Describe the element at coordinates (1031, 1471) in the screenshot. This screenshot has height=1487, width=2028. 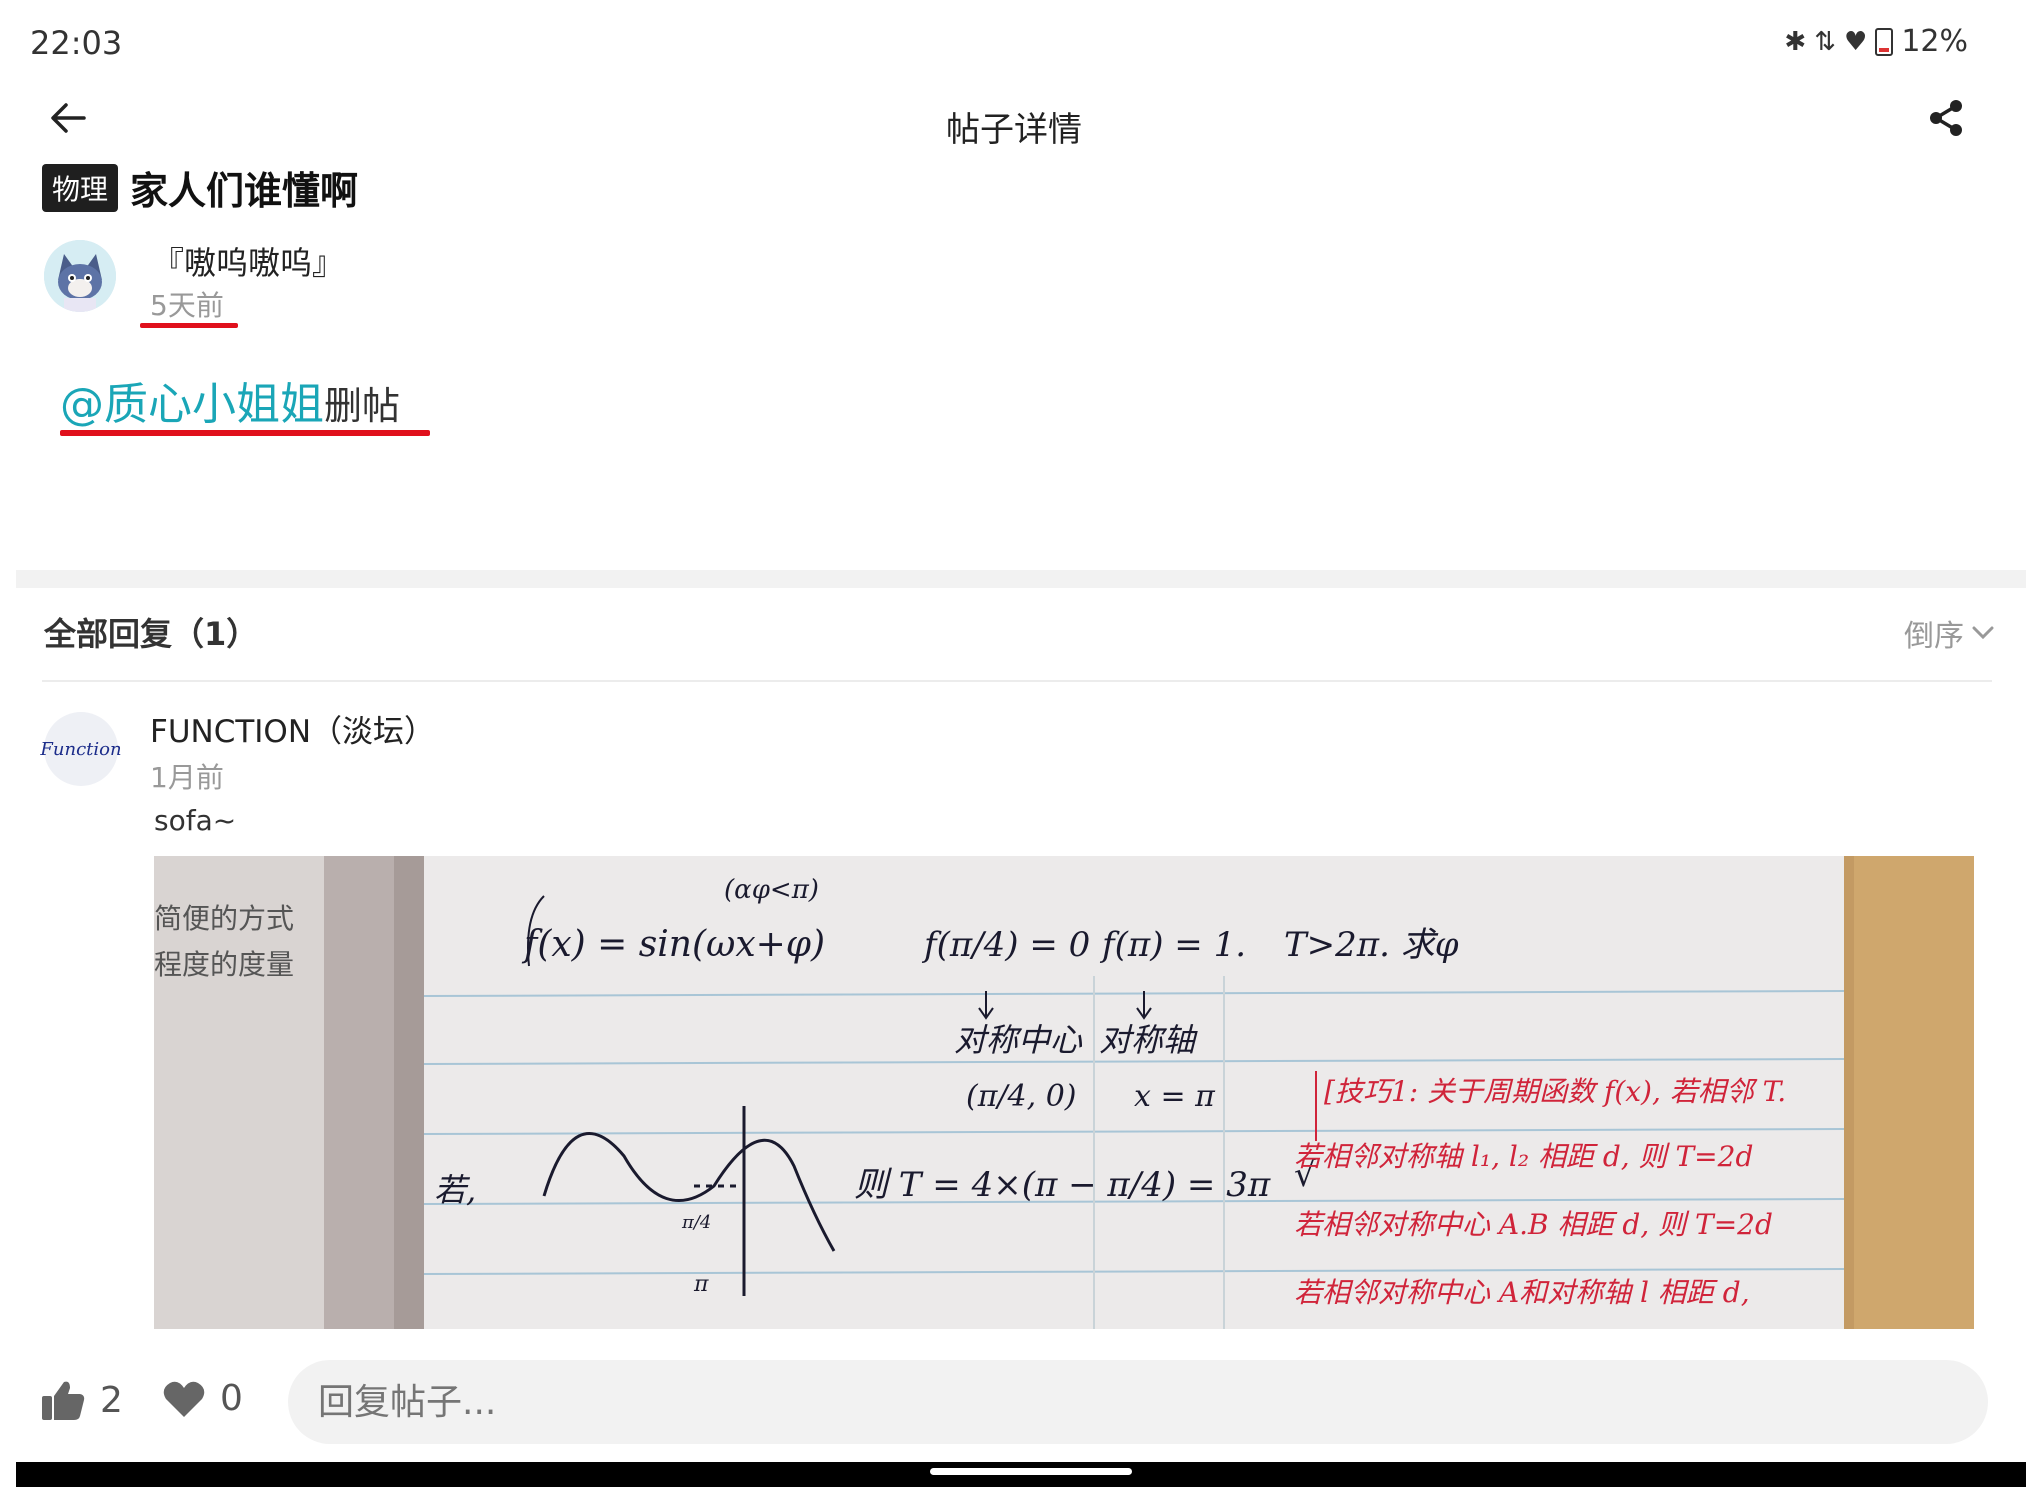
I see `home-handle` at that location.